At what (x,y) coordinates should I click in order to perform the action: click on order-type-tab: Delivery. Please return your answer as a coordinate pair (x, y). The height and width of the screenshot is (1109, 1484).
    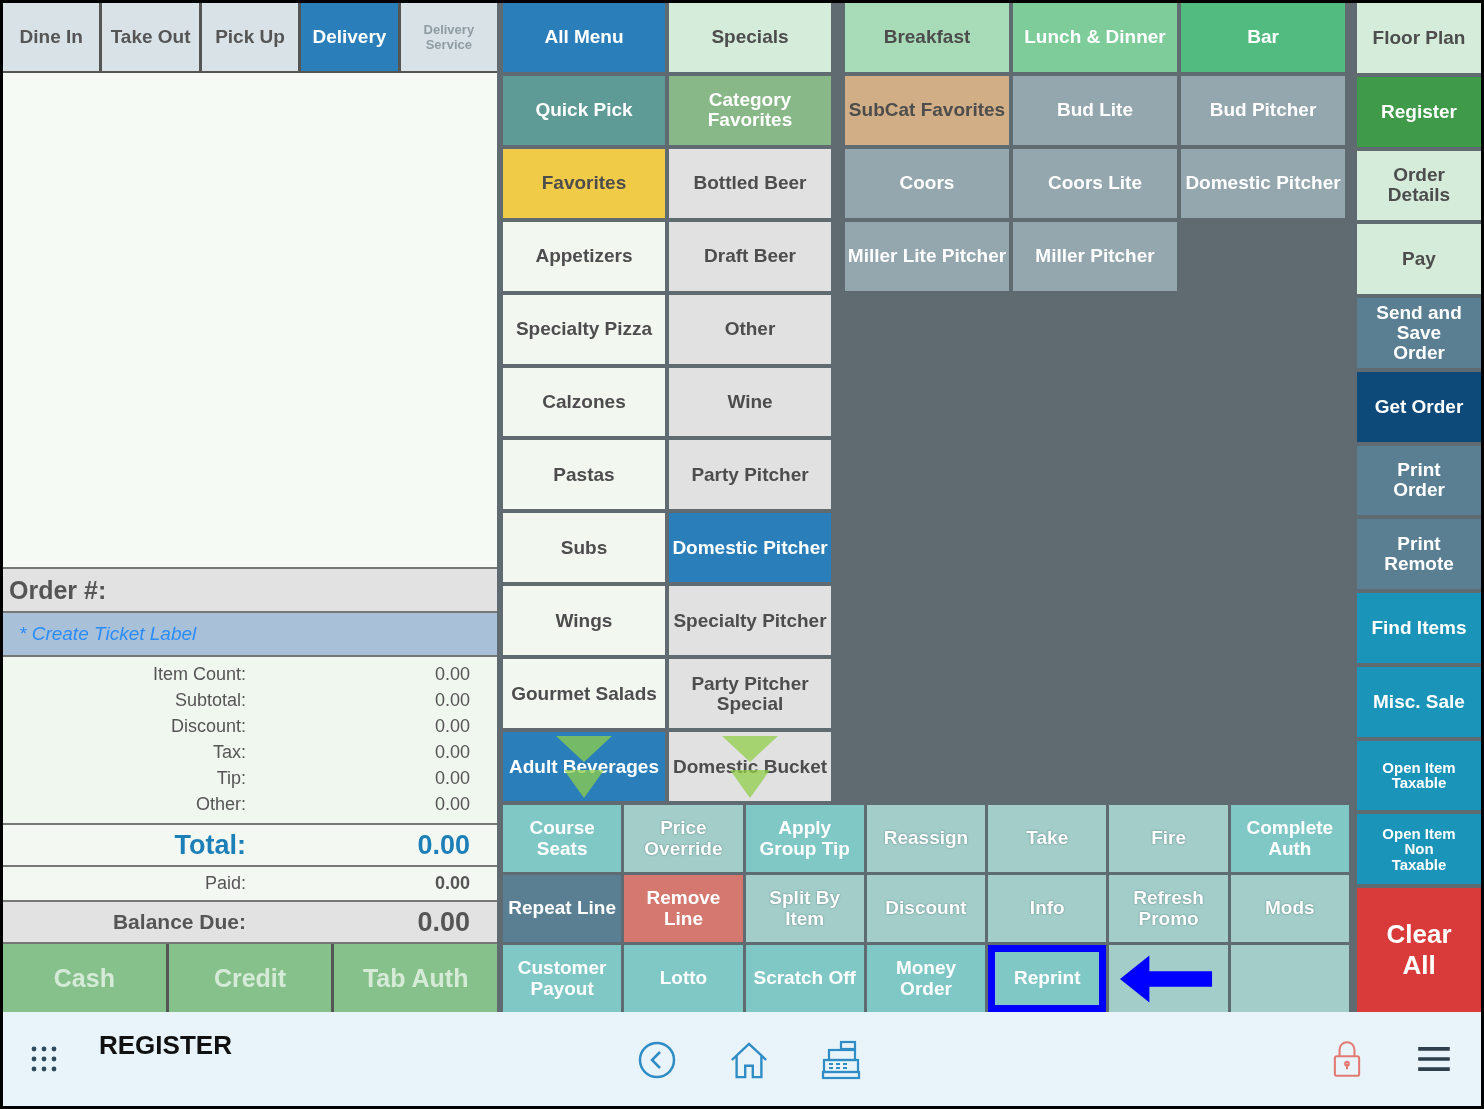
    Looking at the image, I should click on (349, 37).